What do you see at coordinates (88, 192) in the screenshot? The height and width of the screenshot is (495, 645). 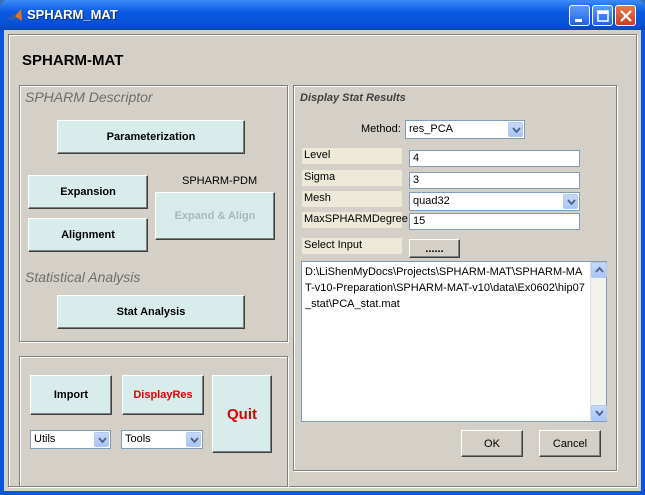 I see `expansion-button: Expansion` at bounding box center [88, 192].